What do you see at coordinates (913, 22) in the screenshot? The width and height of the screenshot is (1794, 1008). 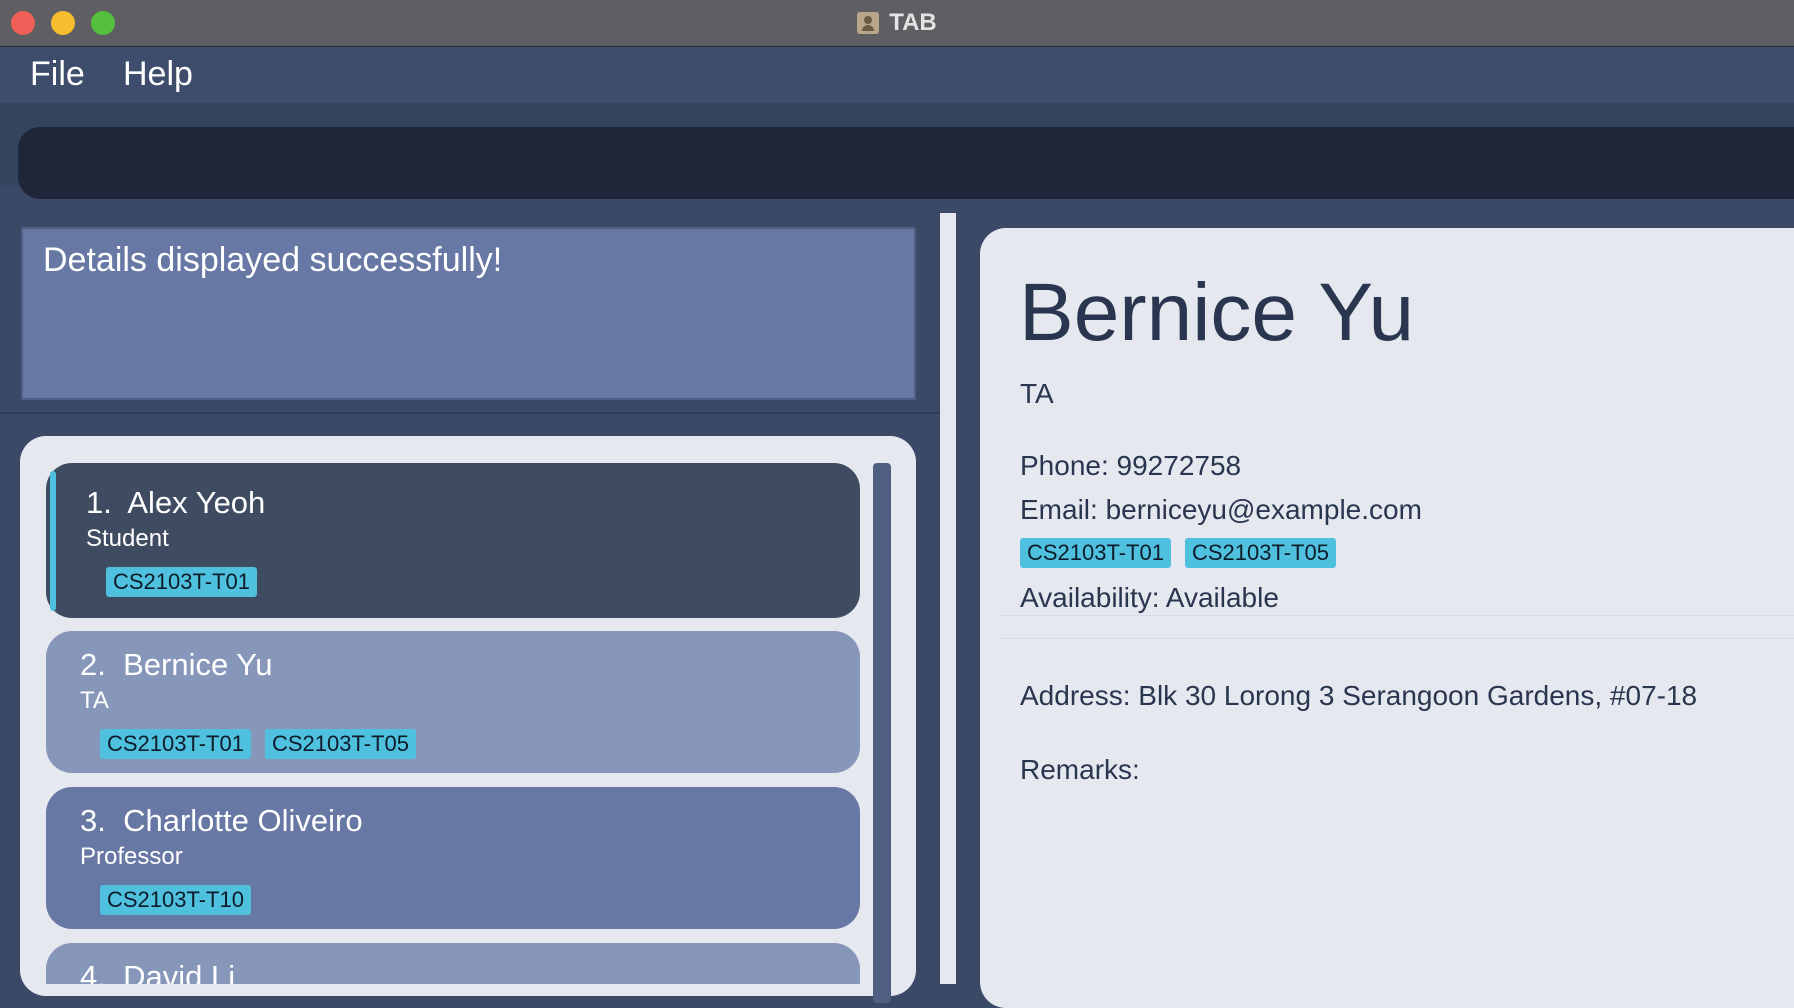 I see `window-title: TAB` at bounding box center [913, 22].